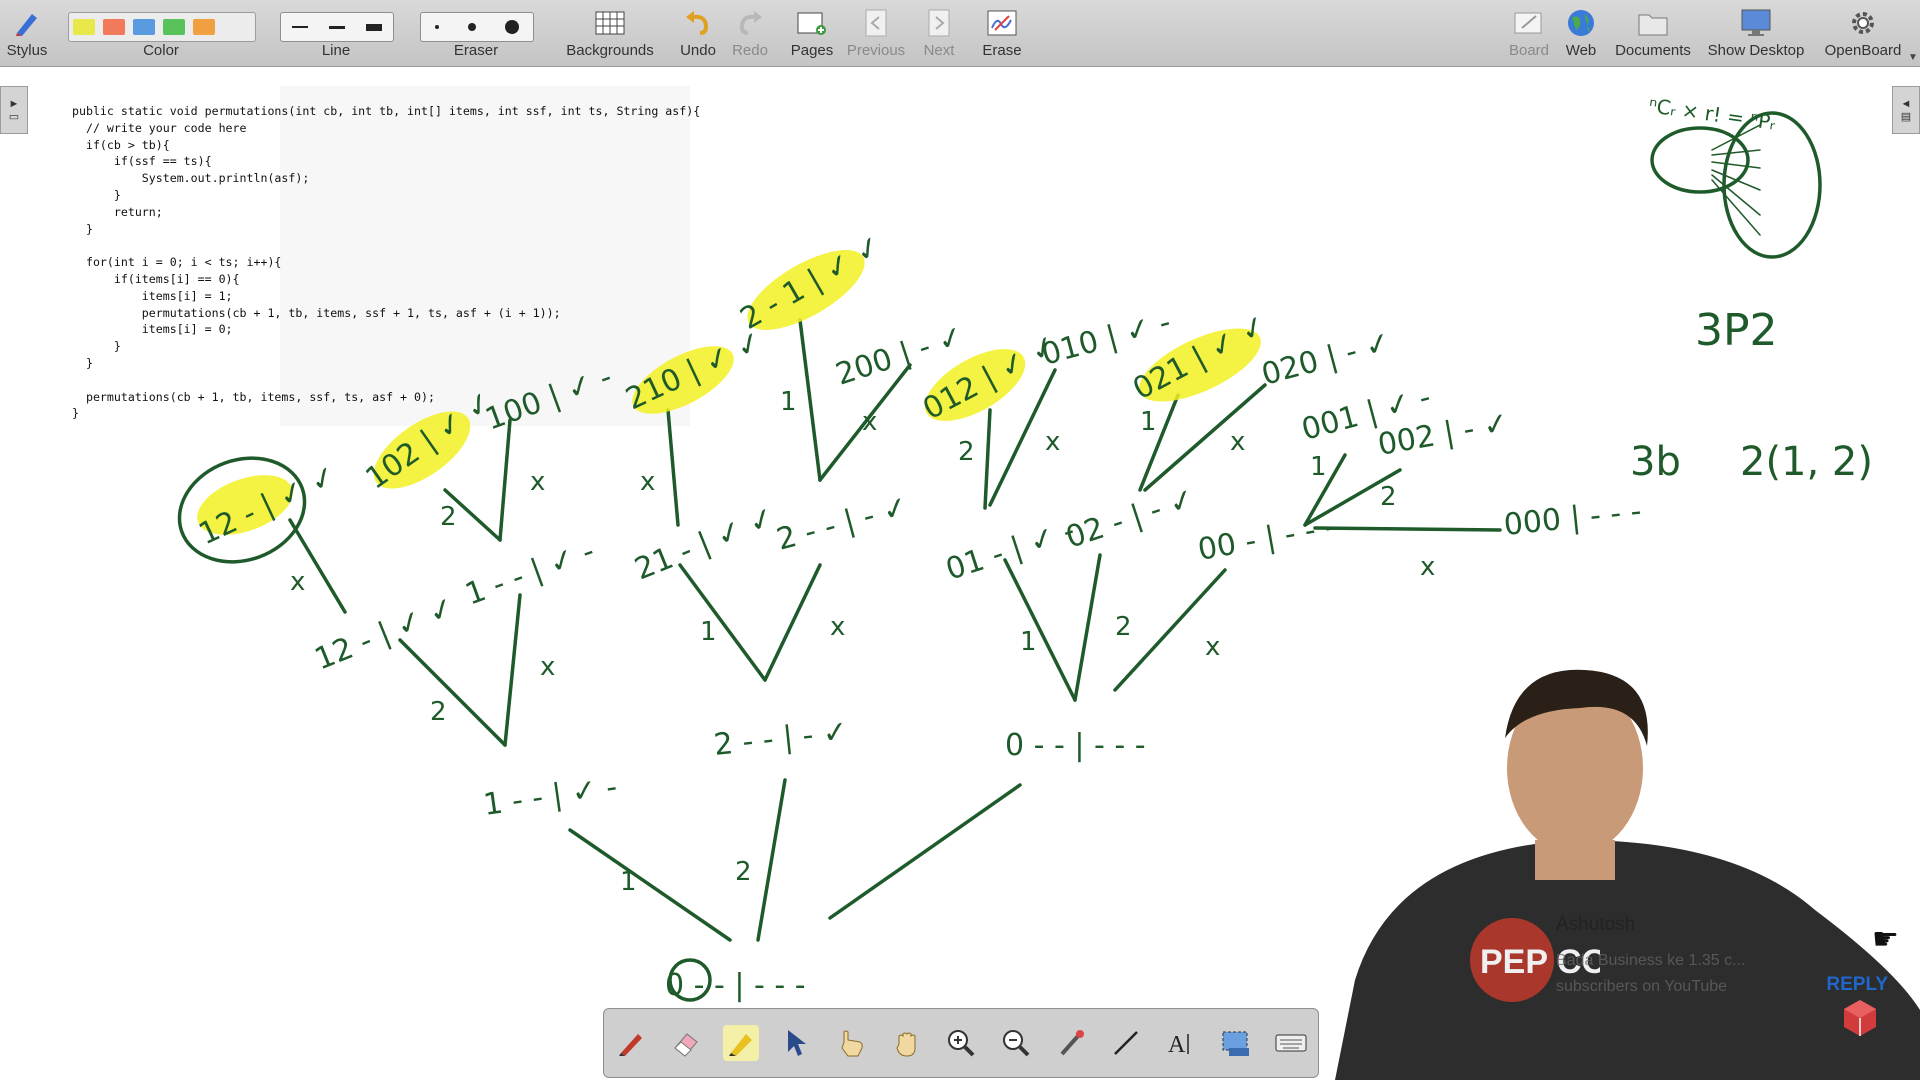 The image size is (1920, 1085). I want to click on level3-node-label: 102 | ✓ ✓, so click(430, 440).